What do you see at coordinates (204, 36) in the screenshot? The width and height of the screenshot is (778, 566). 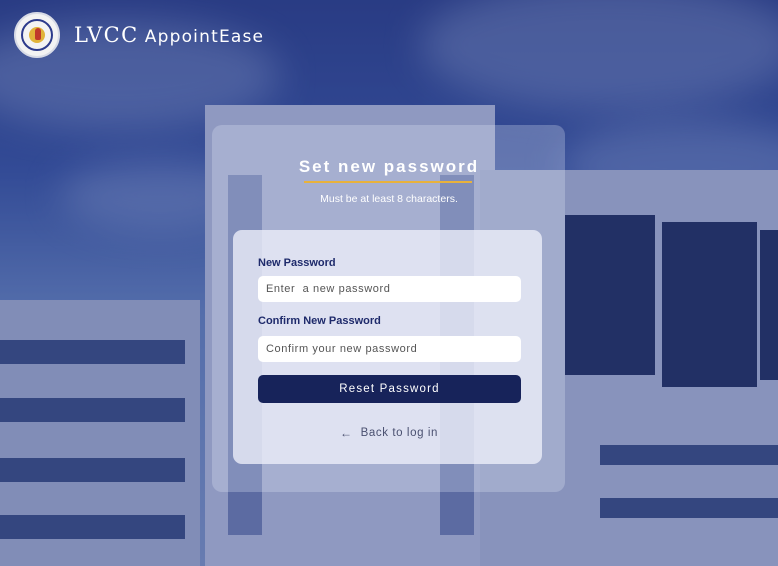 I see `brand-name: AppointEase` at bounding box center [204, 36].